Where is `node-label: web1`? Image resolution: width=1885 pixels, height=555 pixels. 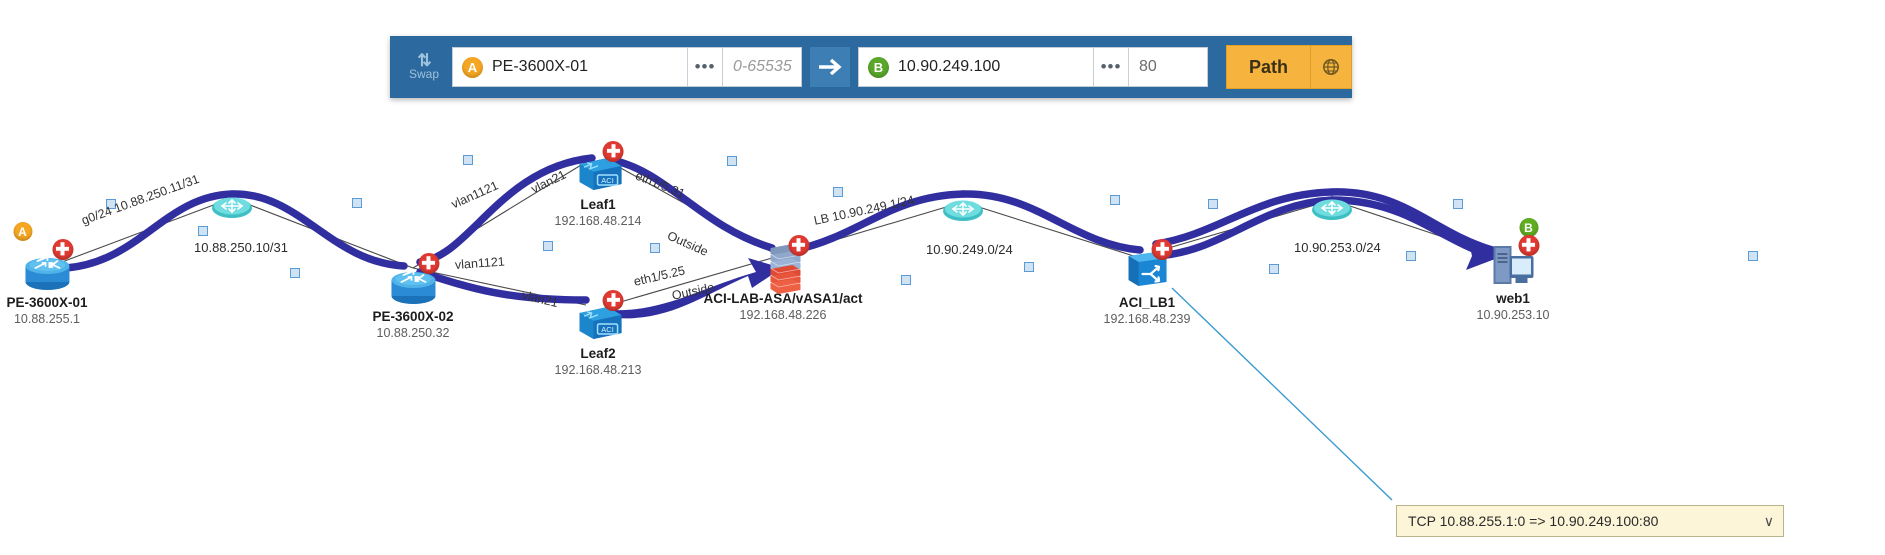 node-label: web1 is located at coordinates (1513, 298).